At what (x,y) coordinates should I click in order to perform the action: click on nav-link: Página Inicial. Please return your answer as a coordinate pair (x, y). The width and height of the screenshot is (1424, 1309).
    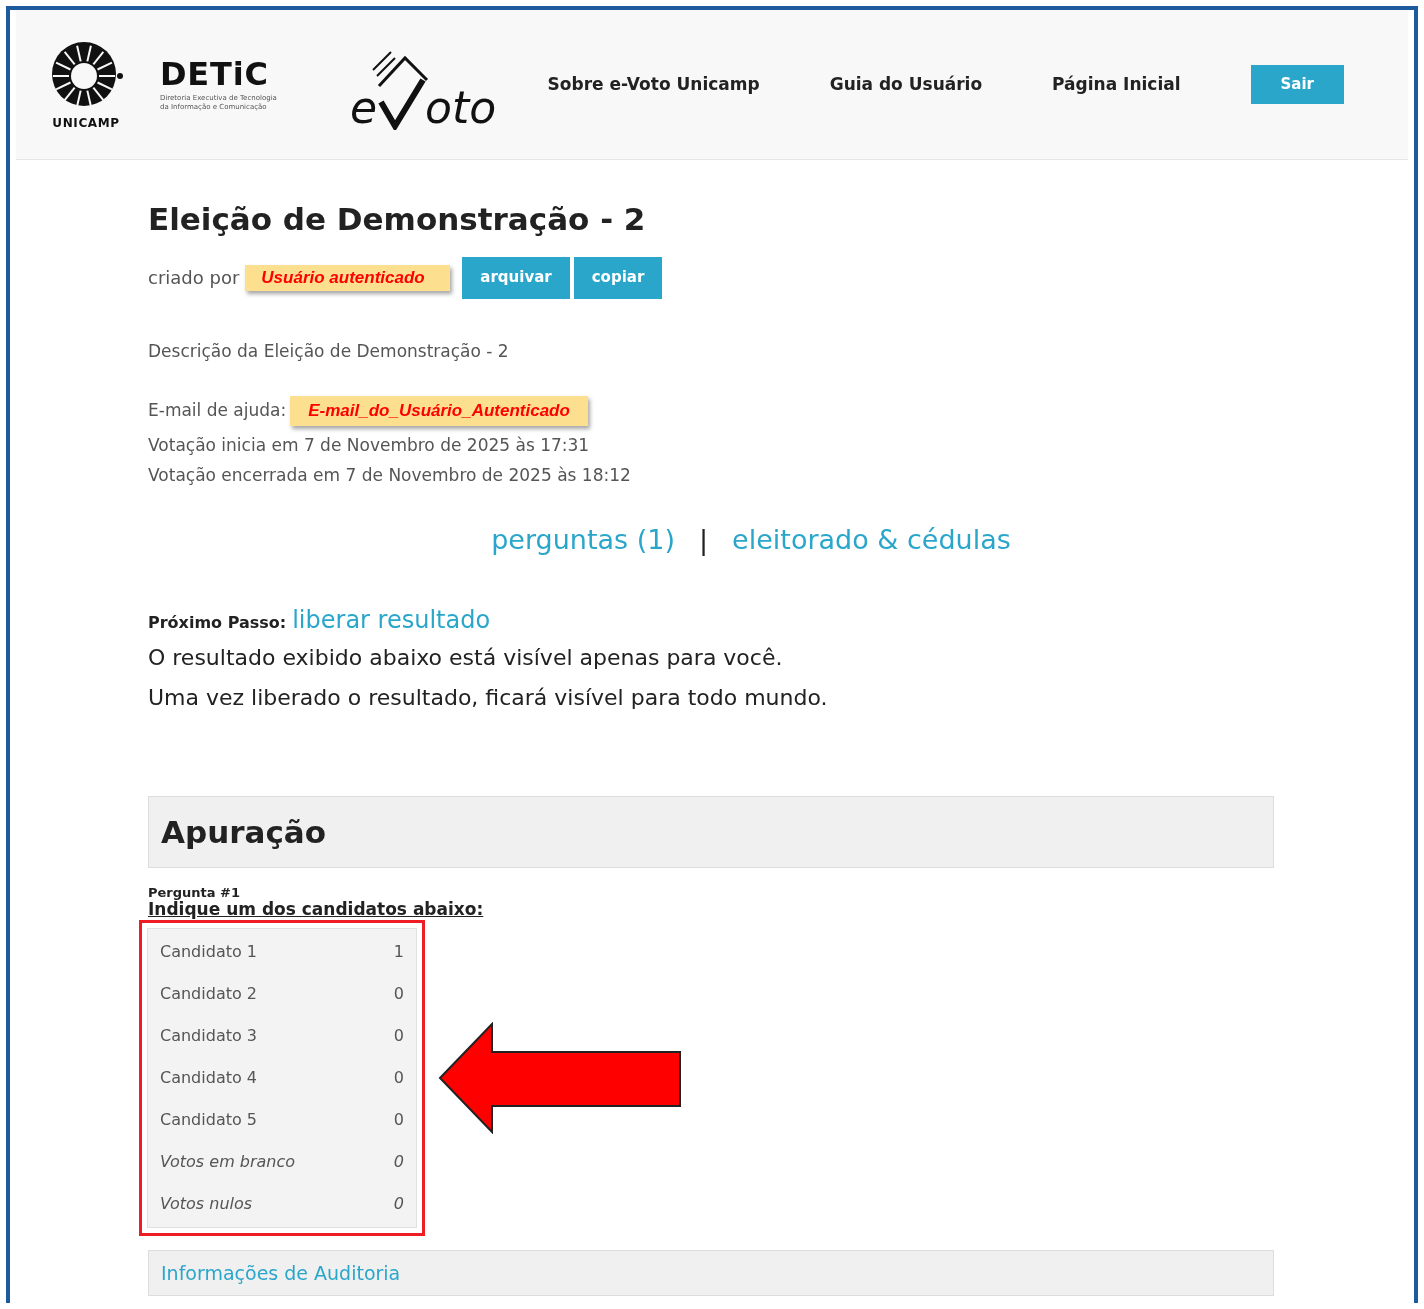
    Looking at the image, I should click on (1116, 84).